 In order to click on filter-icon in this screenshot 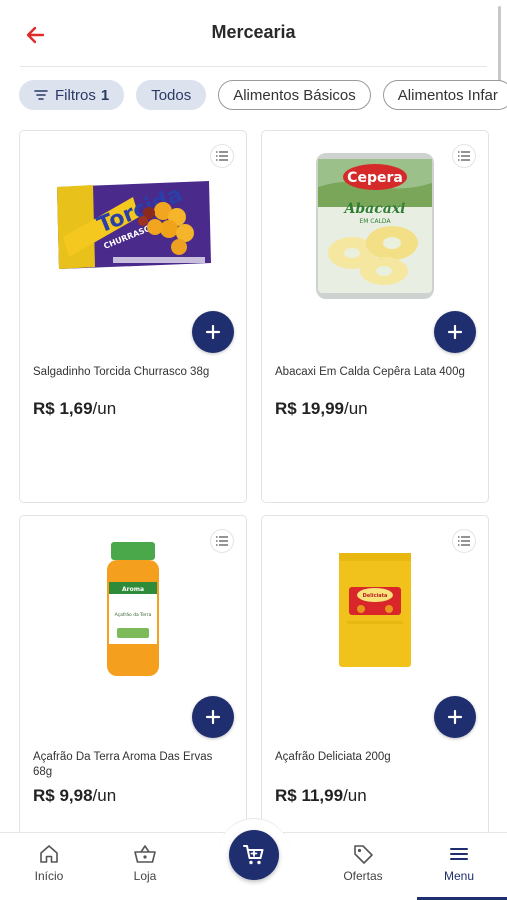, I will do `click(41, 95)`.